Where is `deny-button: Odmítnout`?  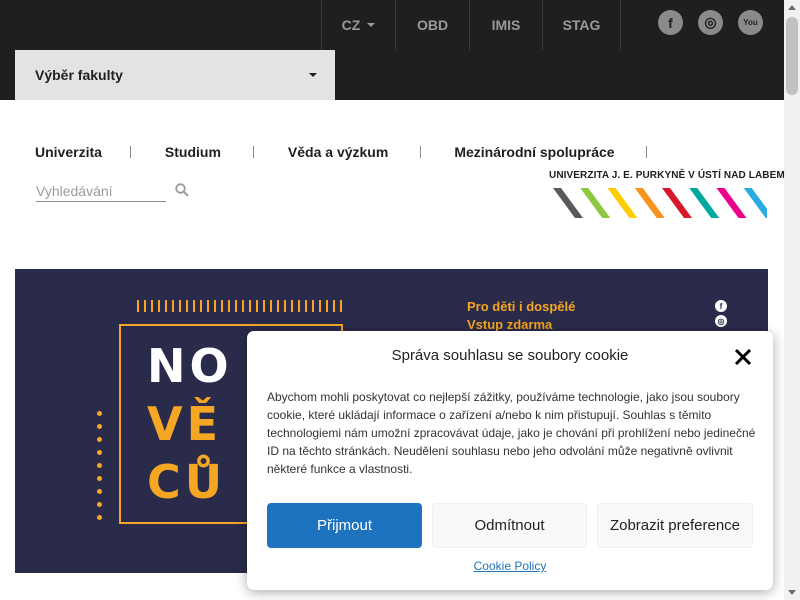
deny-button: Odmítnout is located at coordinates (509, 525).